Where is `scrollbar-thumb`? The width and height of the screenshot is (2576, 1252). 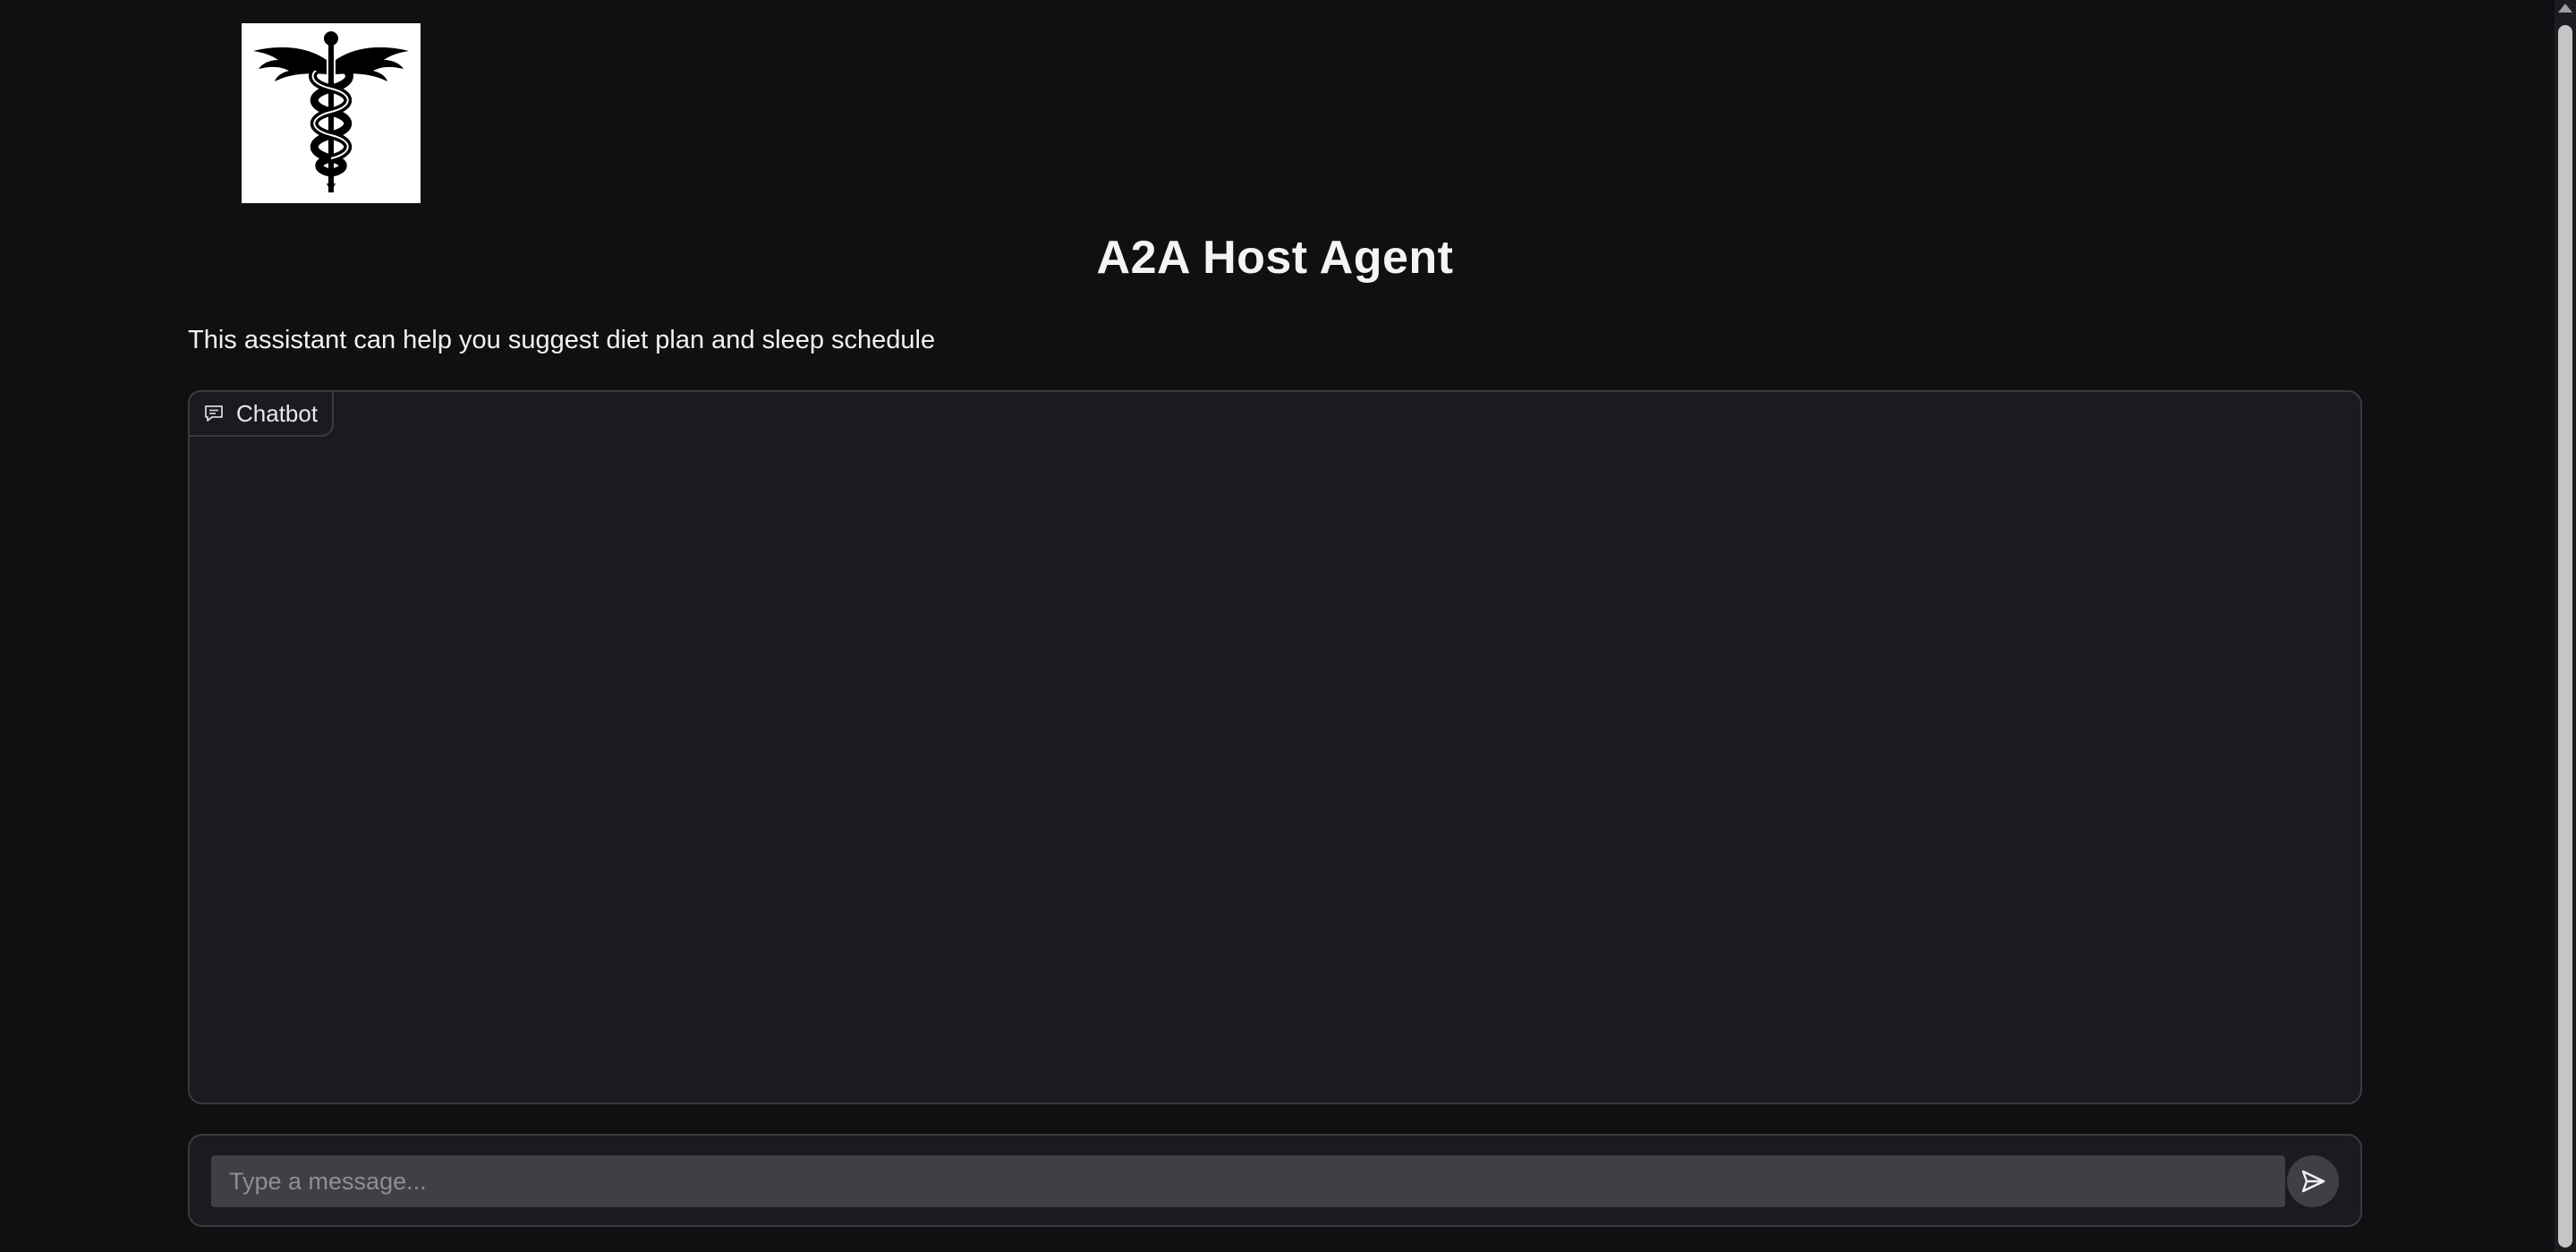 scrollbar-thumb is located at coordinates (2565, 636).